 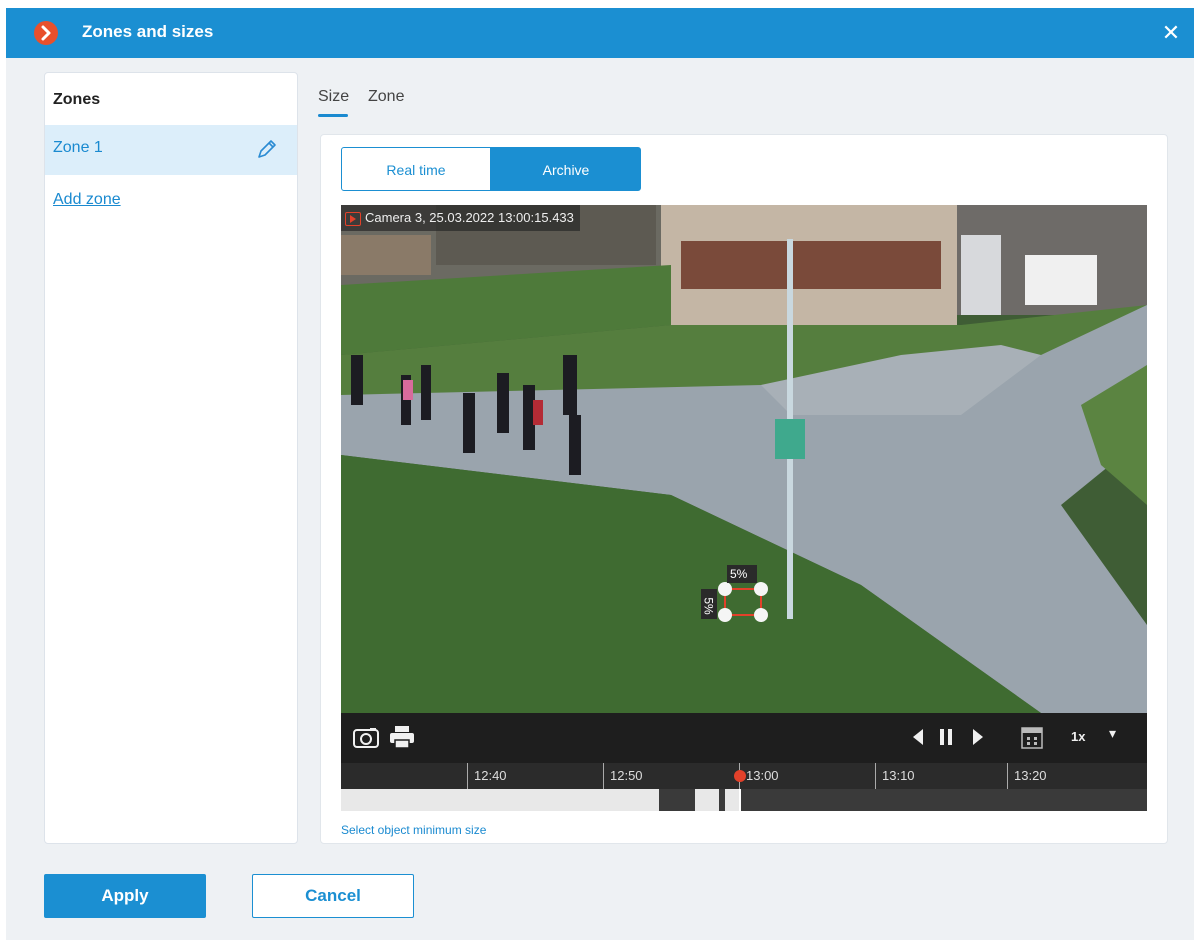 What do you see at coordinates (740, 776) in the screenshot?
I see `playhead-marker` at bounding box center [740, 776].